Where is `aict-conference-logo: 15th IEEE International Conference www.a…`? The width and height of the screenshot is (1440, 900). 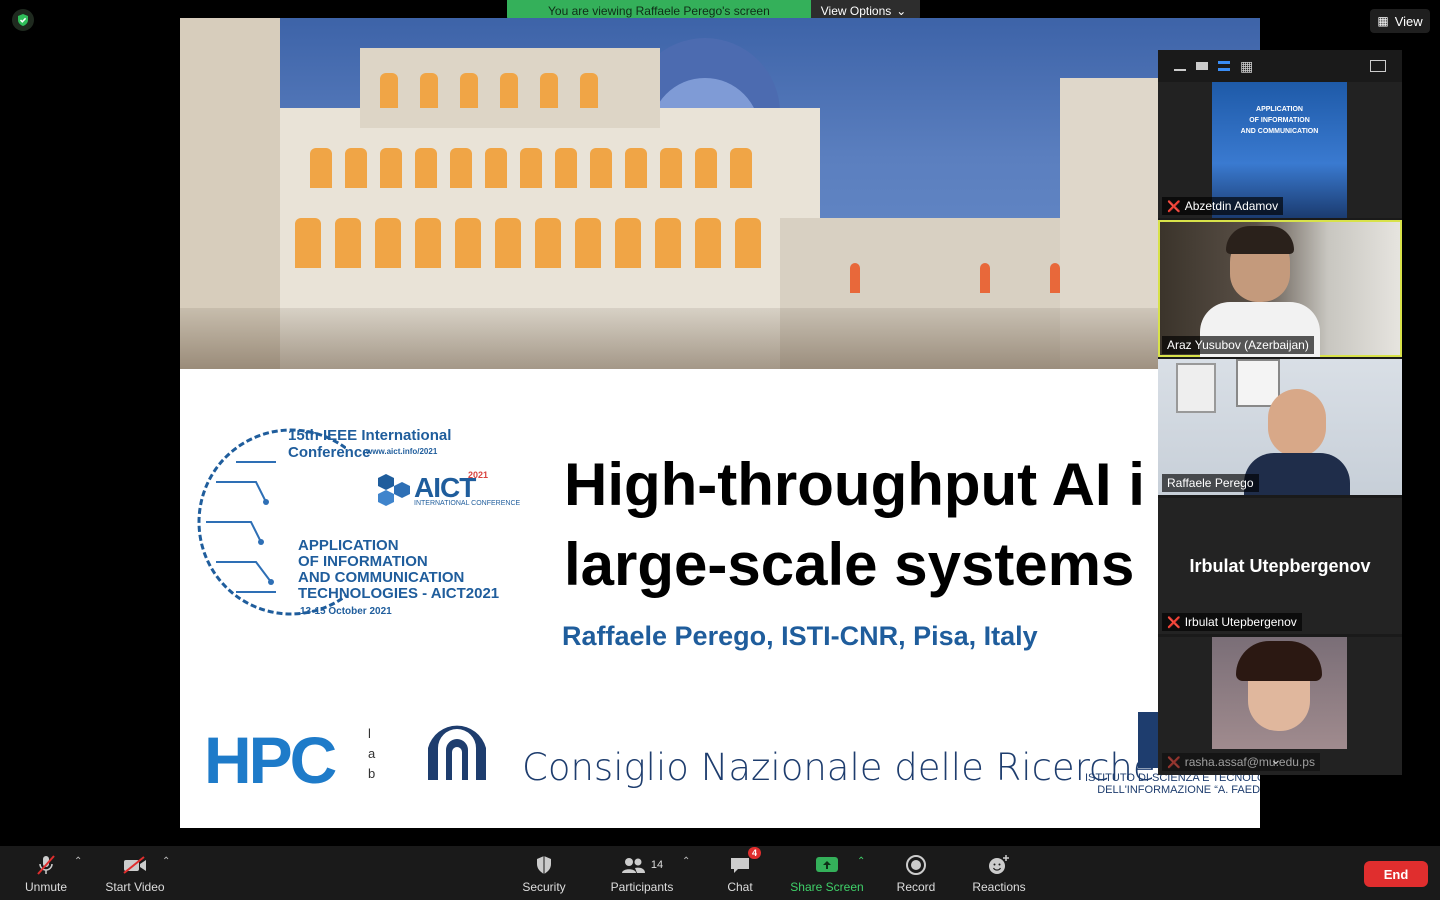
aict-conference-logo: 15th IEEE International Conference www.a… is located at coordinates (361, 522).